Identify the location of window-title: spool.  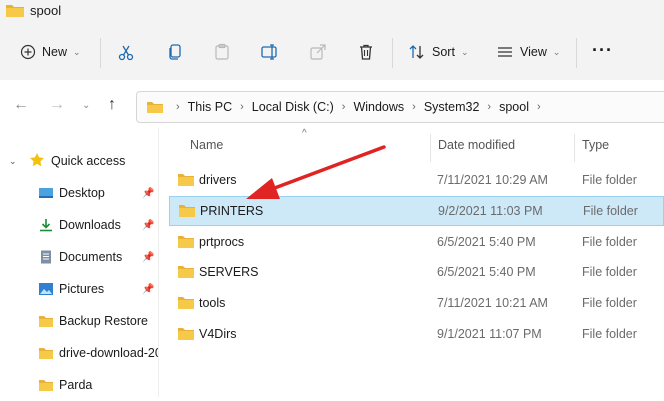
(46, 10).